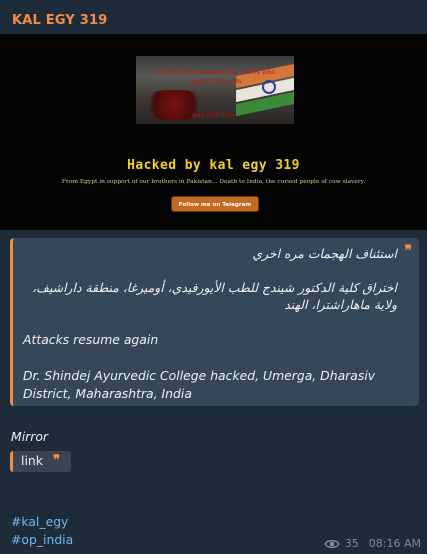  What do you see at coordinates (215, 72) in the screenshot?
I see `banner-text-line1: Death to the damned cow slaves who` at bounding box center [215, 72].